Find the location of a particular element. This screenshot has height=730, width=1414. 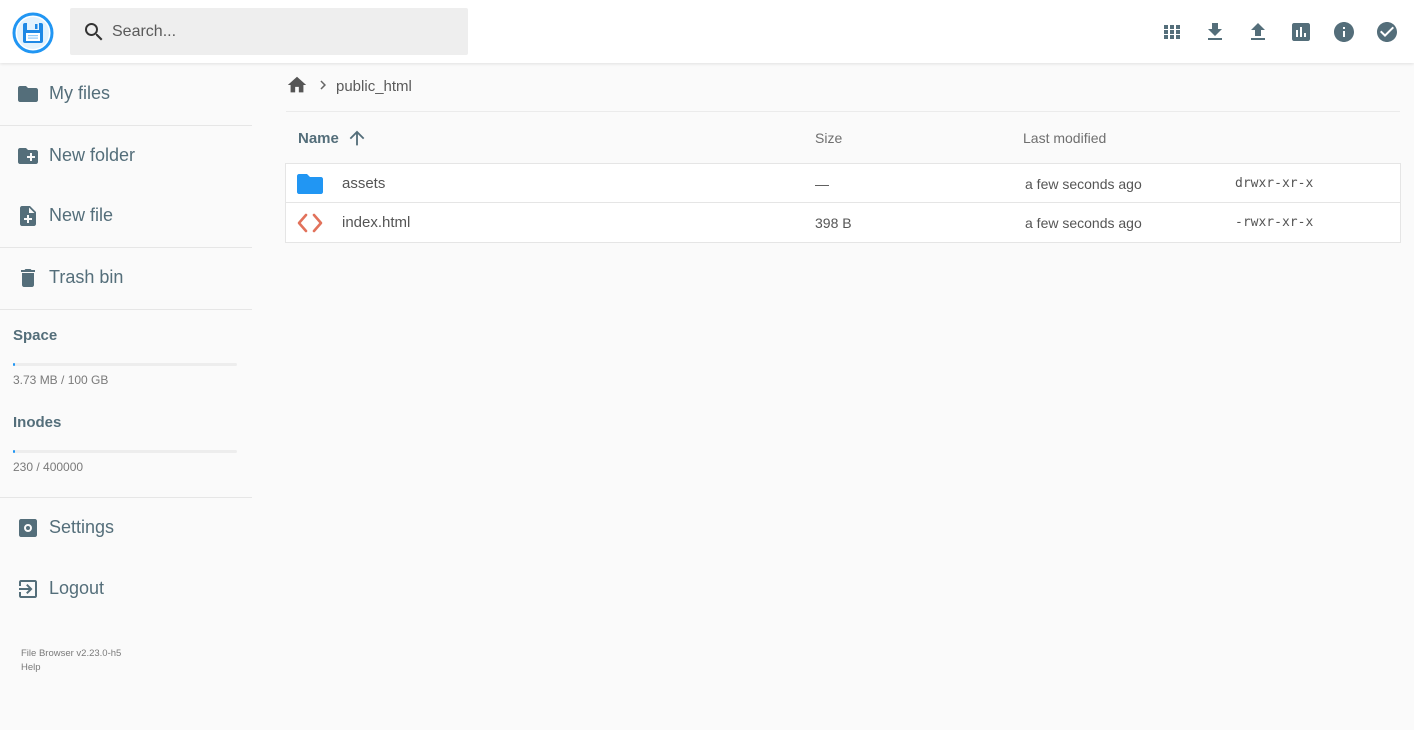

sidebar-item-settings: Settings is located at coordinates (126, 528).